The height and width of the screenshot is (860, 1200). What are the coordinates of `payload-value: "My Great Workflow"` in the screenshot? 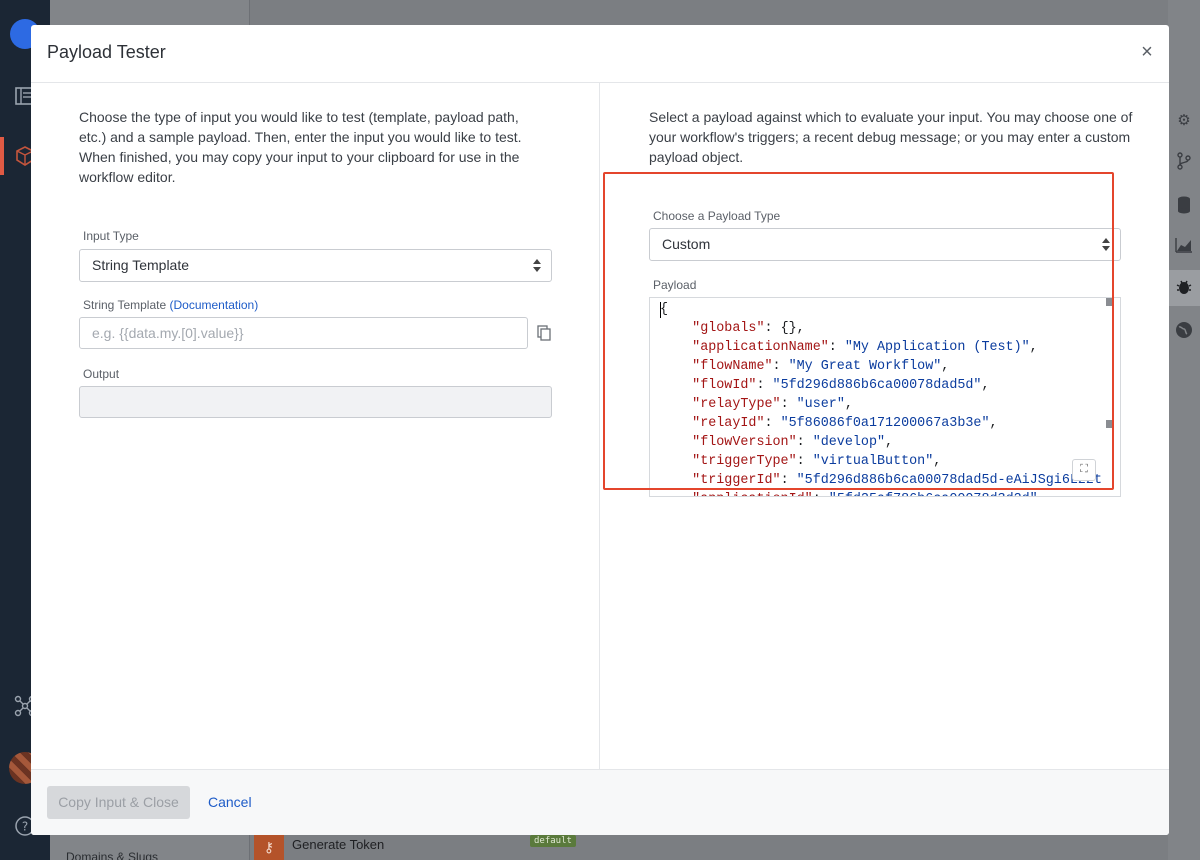 It's located at (865, 366).